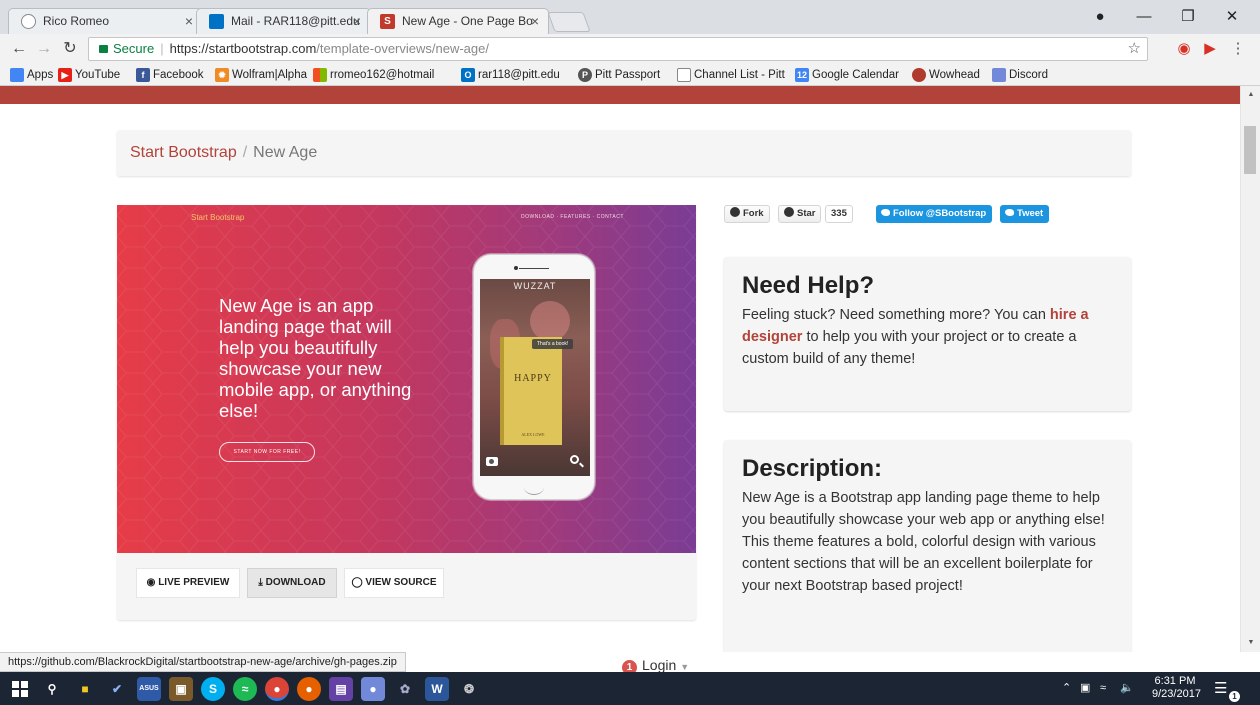  What do you see at coordinates (373, 689) in the screenshot?
I see `discord-icon: ●` at bounding box center [373, 689].